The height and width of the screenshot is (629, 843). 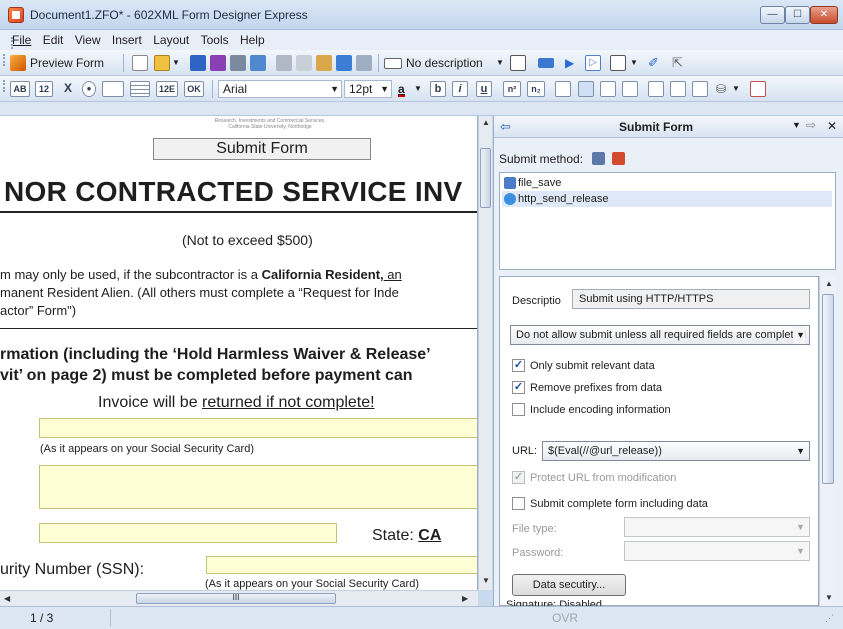 What do you see at coordinates (591, 410) in the screenshot?
I see `include-encoding-checkbox: Include encoding information` at bounding box center [591, 410].